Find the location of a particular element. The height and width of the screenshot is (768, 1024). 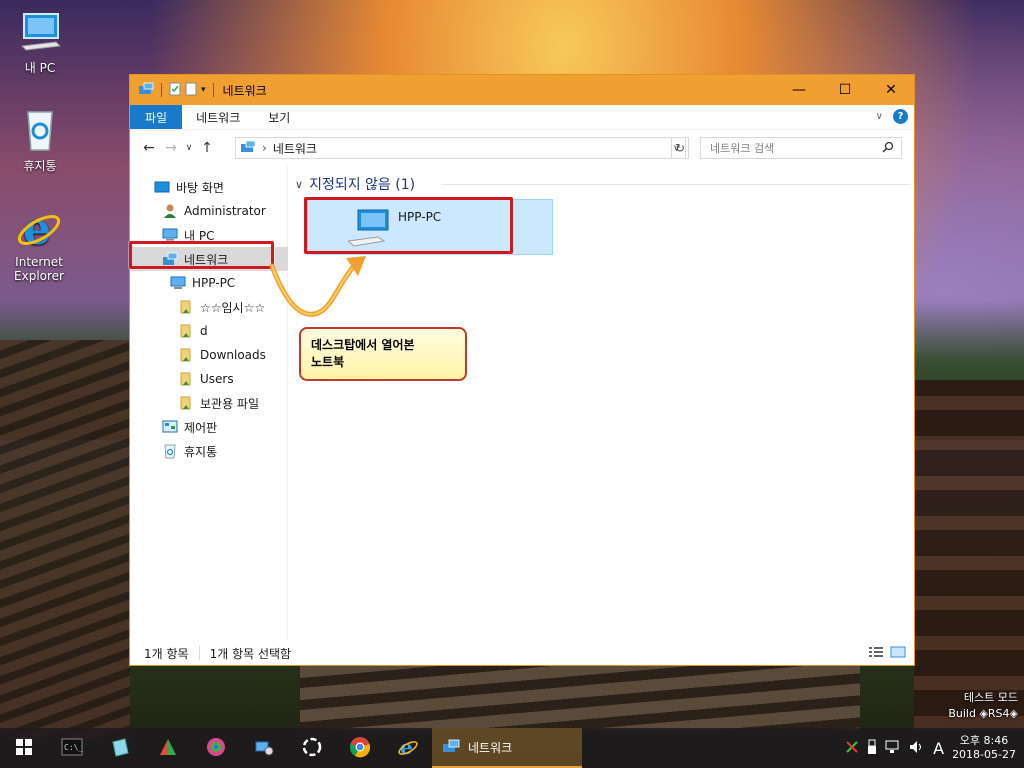

search-input: 네트워크 검색 is located at coordinates (801, 148).